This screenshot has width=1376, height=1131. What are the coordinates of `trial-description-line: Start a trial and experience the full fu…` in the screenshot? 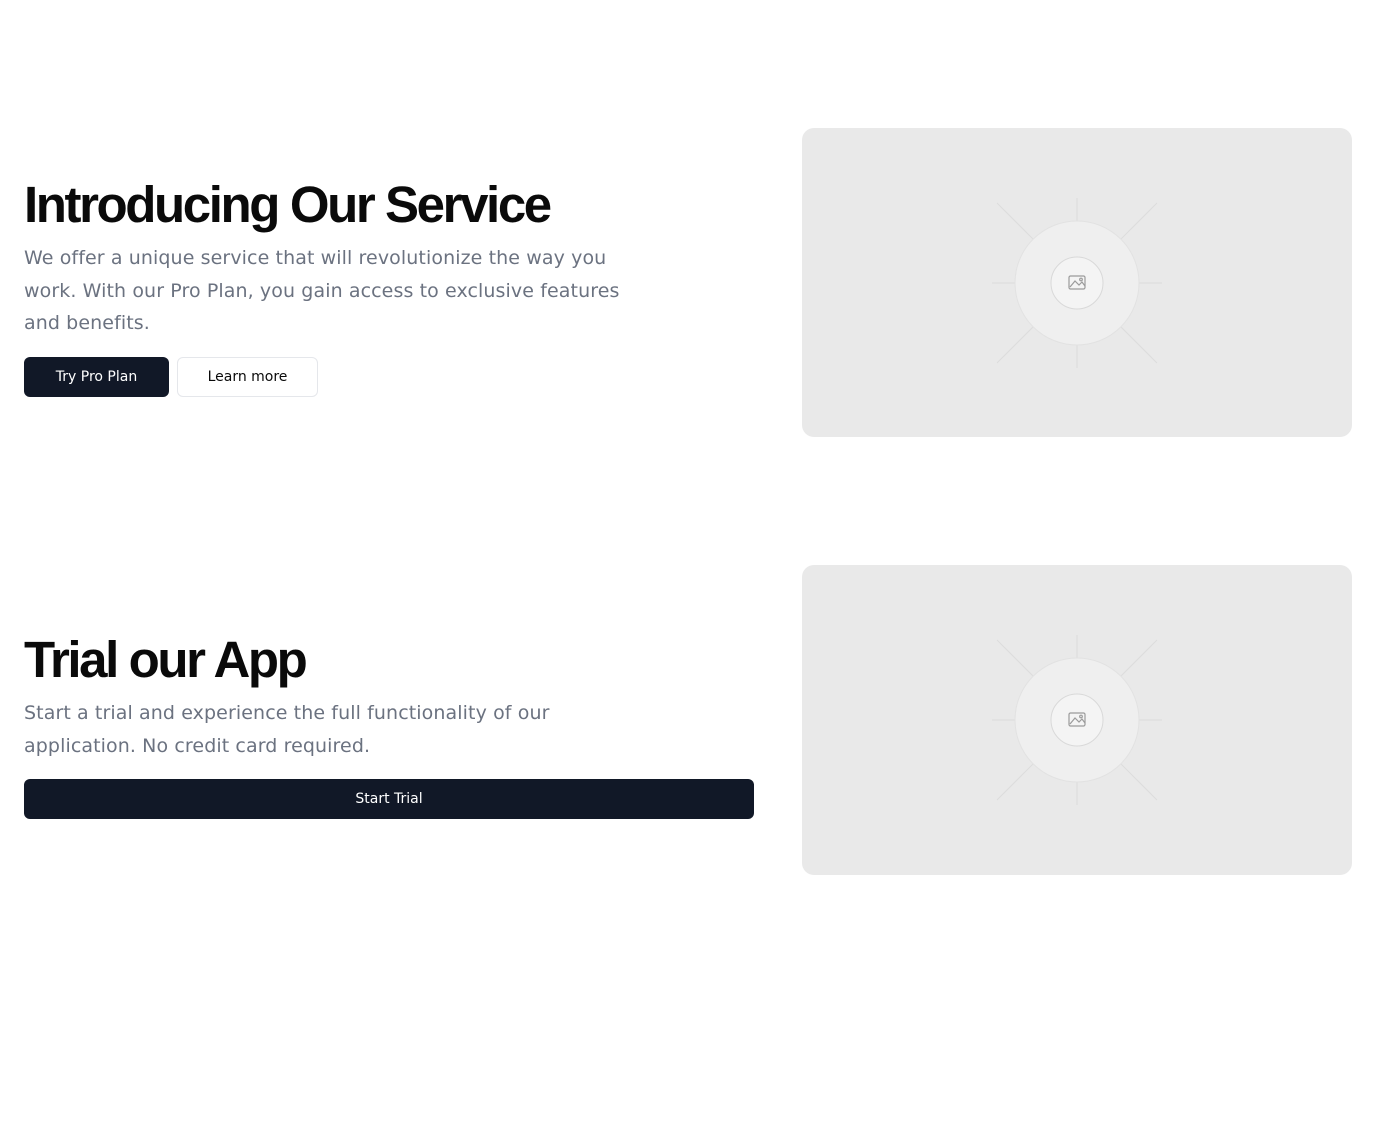 It's located at (287, 713).